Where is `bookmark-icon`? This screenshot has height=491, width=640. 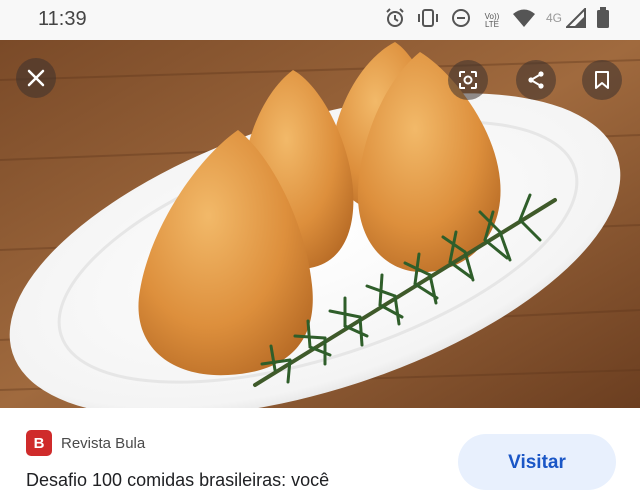 bookmark-icon is located at coordinates (602, 80).